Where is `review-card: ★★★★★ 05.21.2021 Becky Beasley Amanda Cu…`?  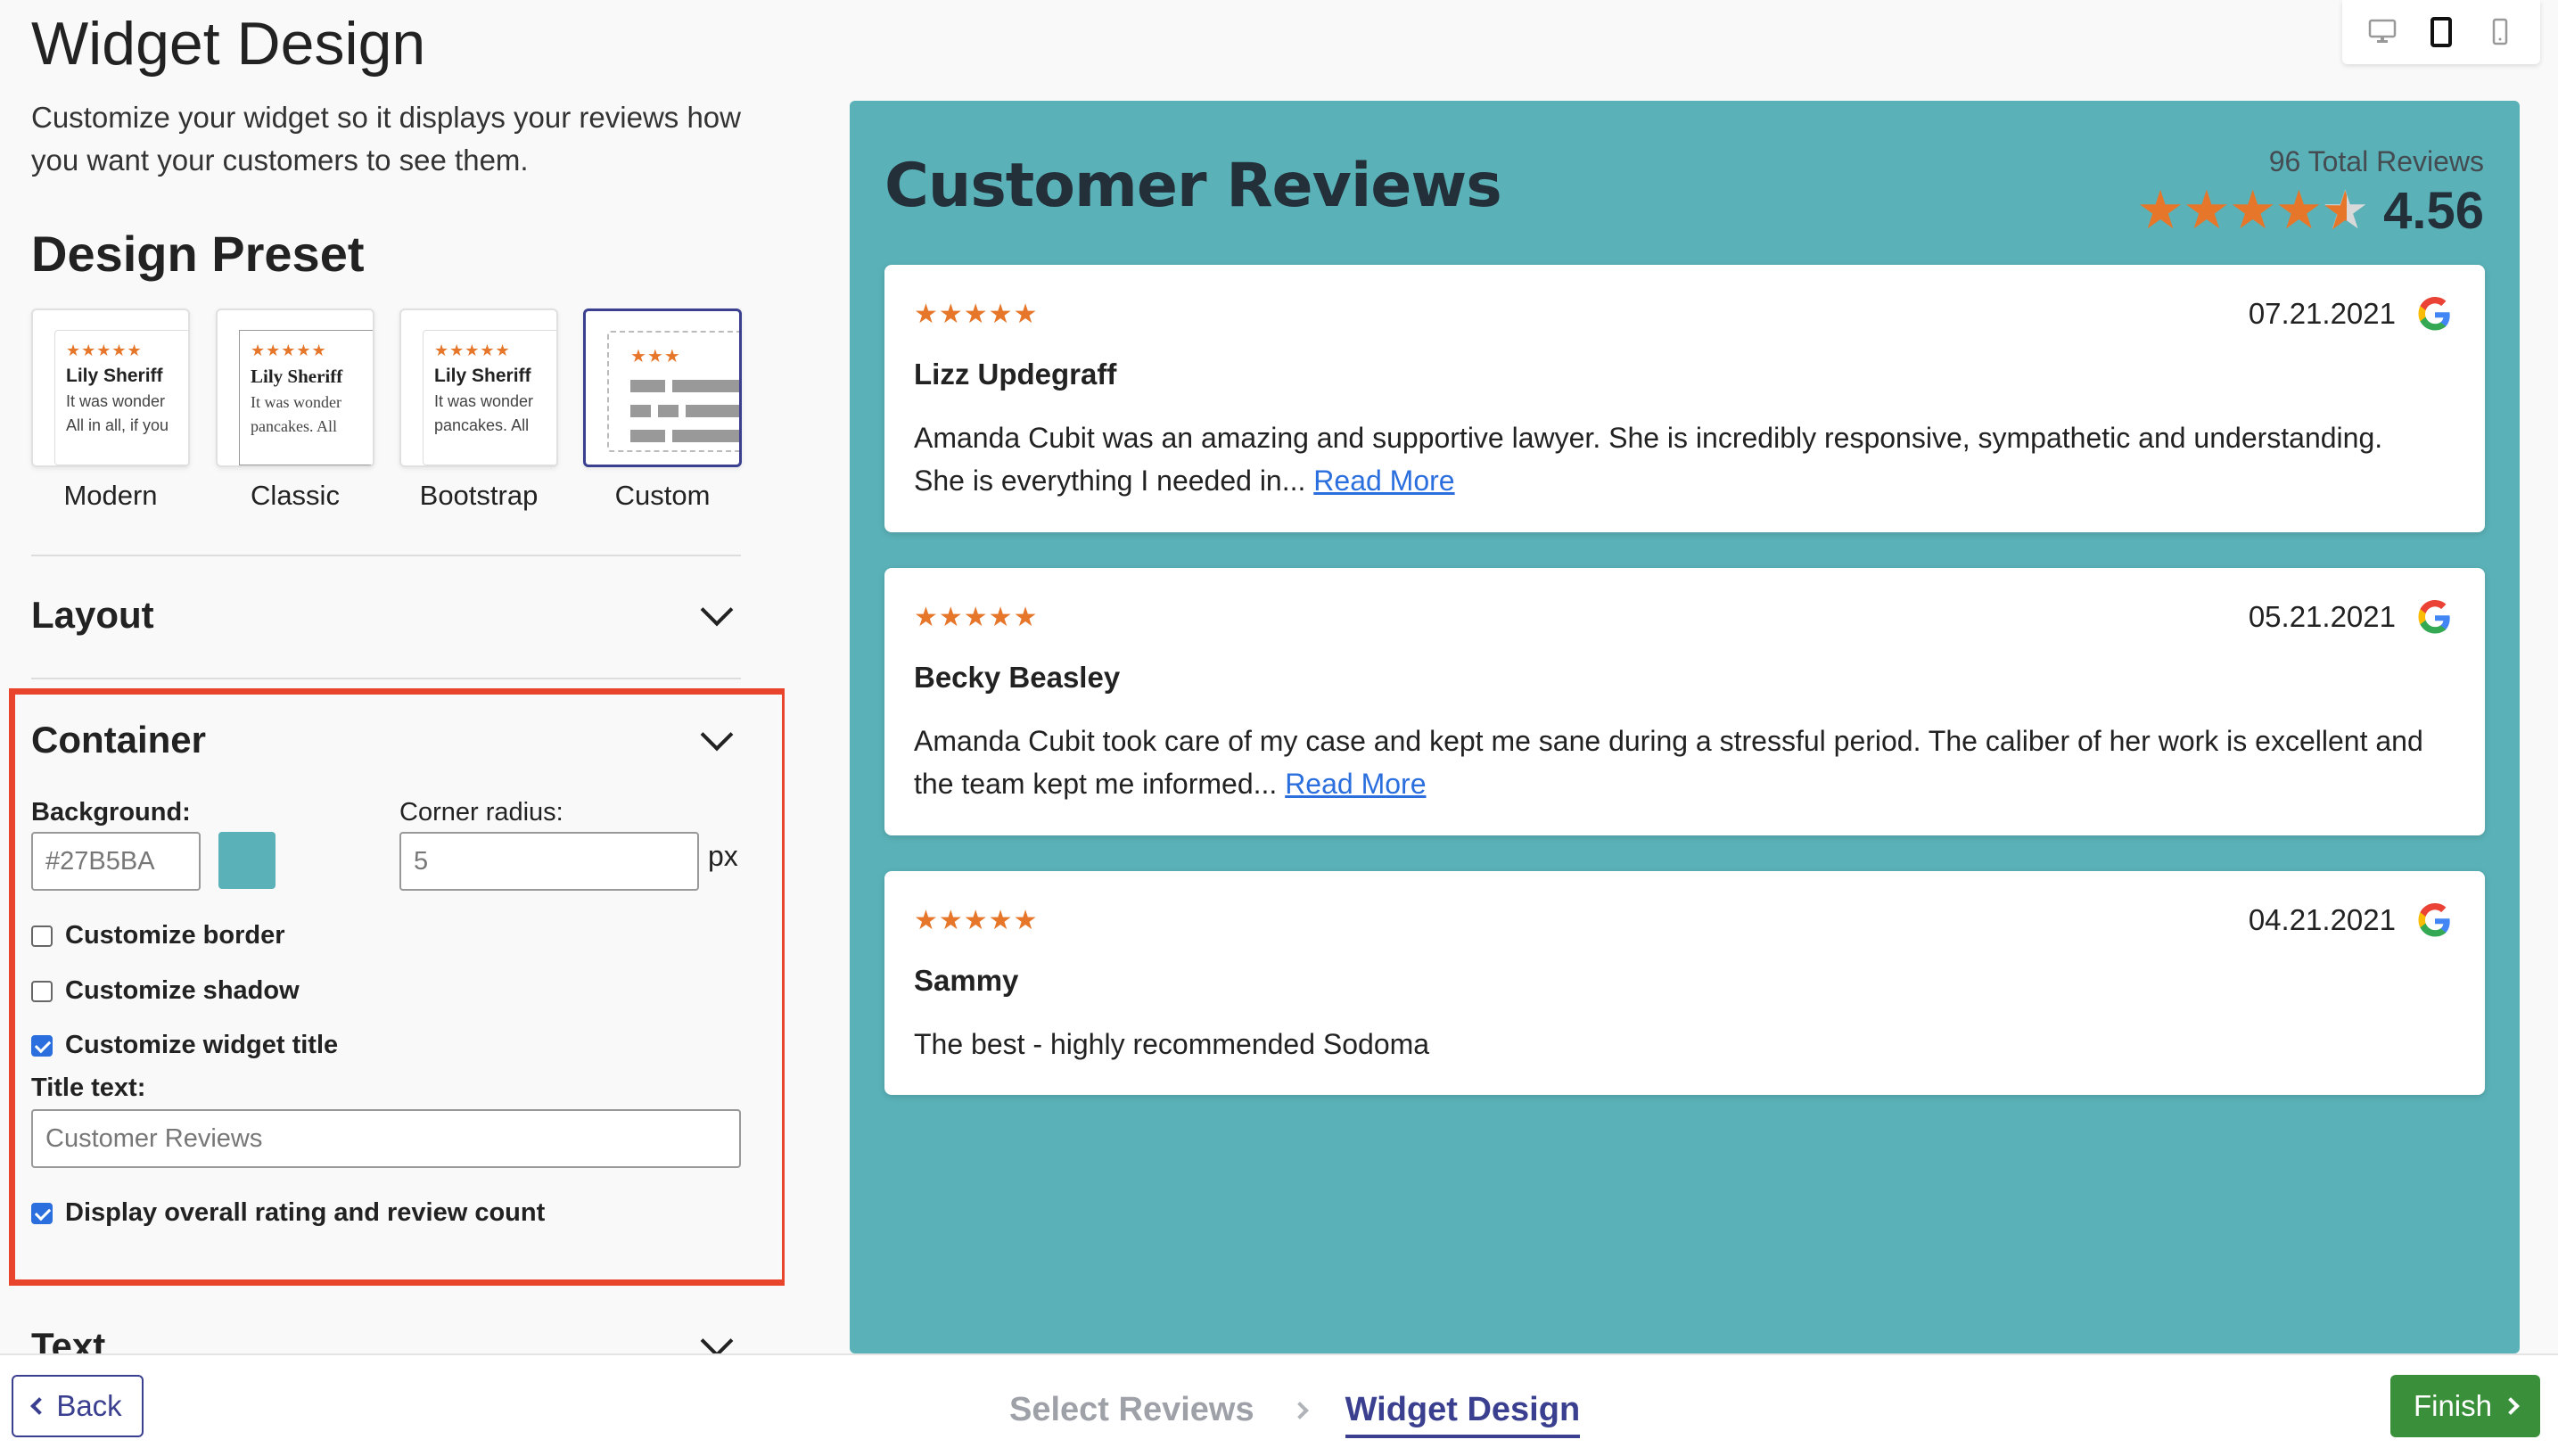 review-card: ★★★★★ 05.21.2021 Becky Beasley Amanda Cu… is located at coordinates (1684, 701).